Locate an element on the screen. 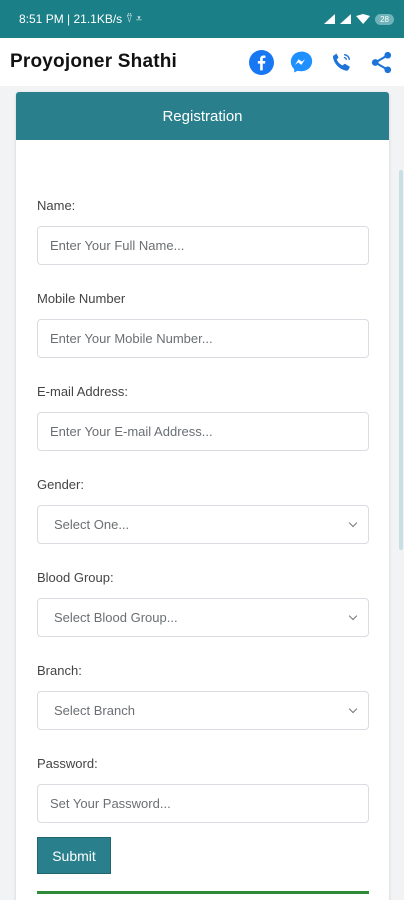 The image size is (404, 900). phone-icon is located at coordinates (341, 62).